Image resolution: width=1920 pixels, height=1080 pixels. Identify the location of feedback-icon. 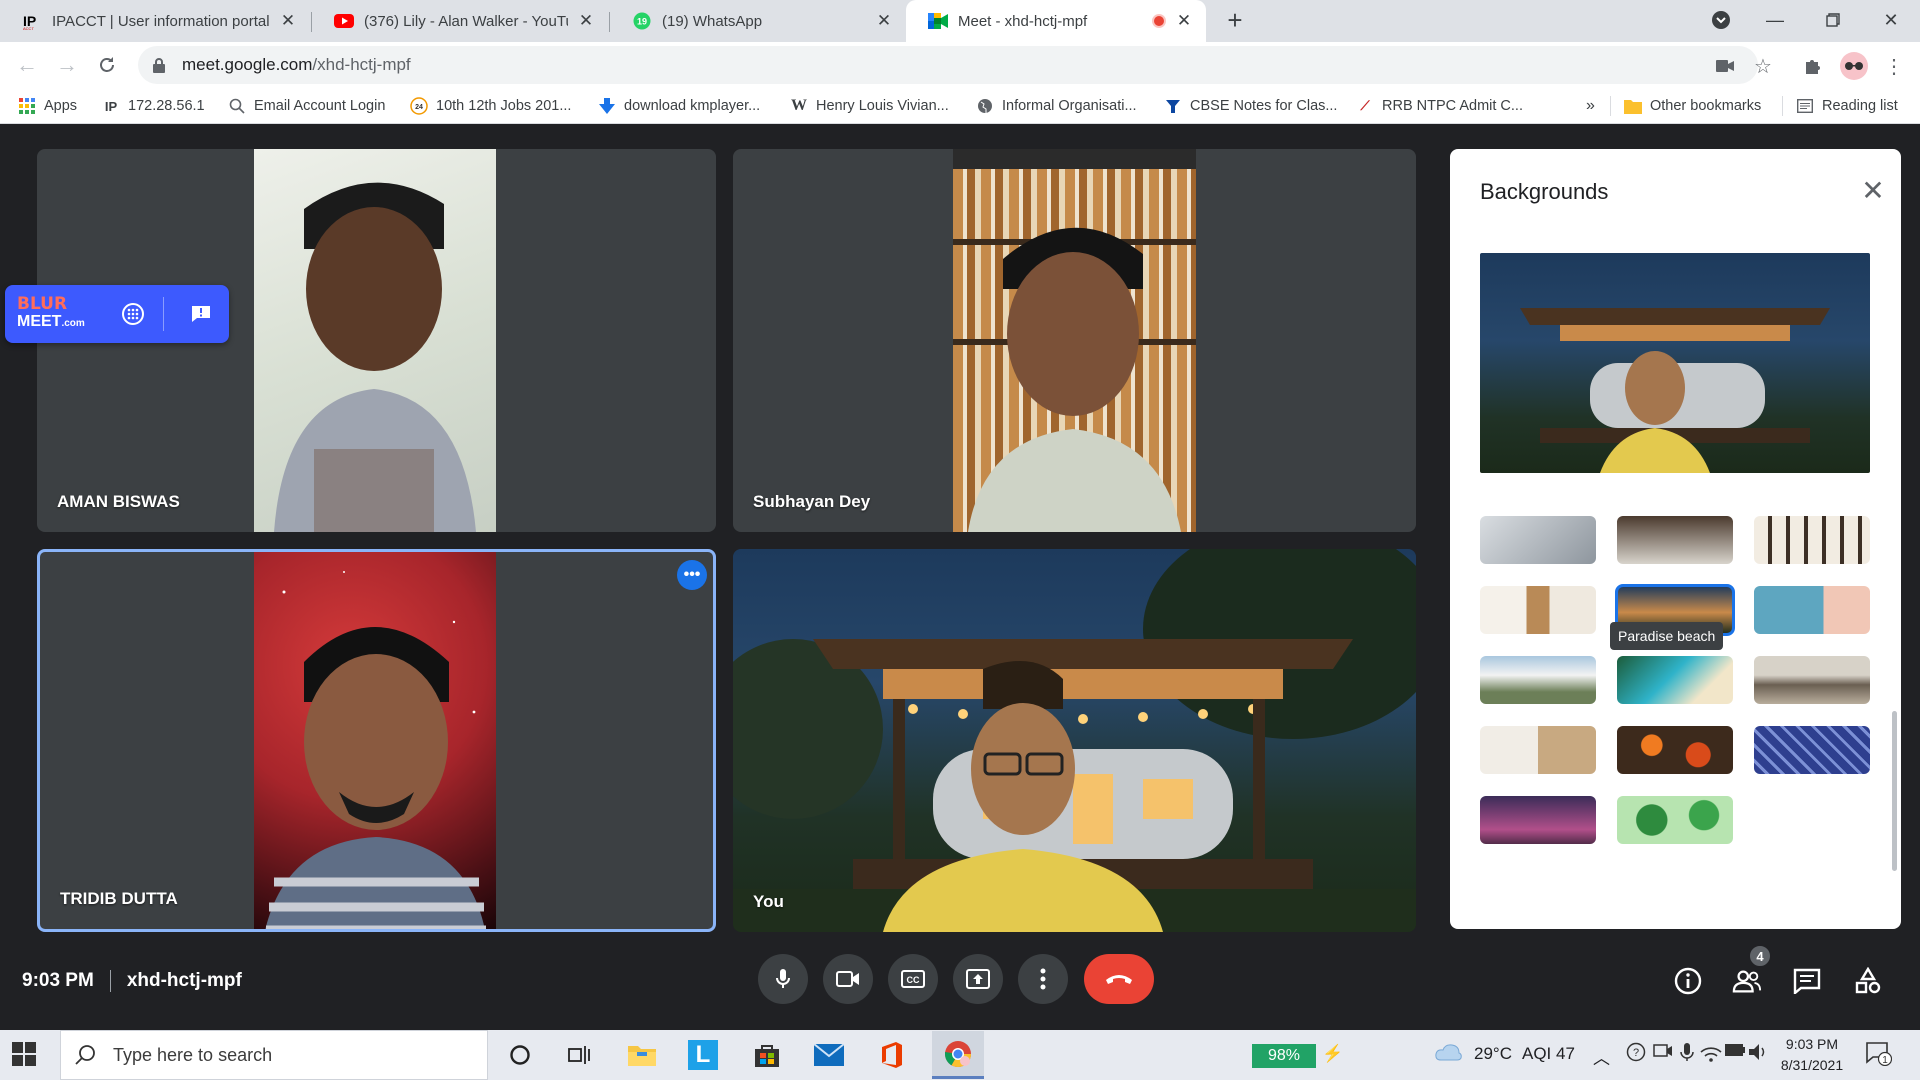
(201, 314).